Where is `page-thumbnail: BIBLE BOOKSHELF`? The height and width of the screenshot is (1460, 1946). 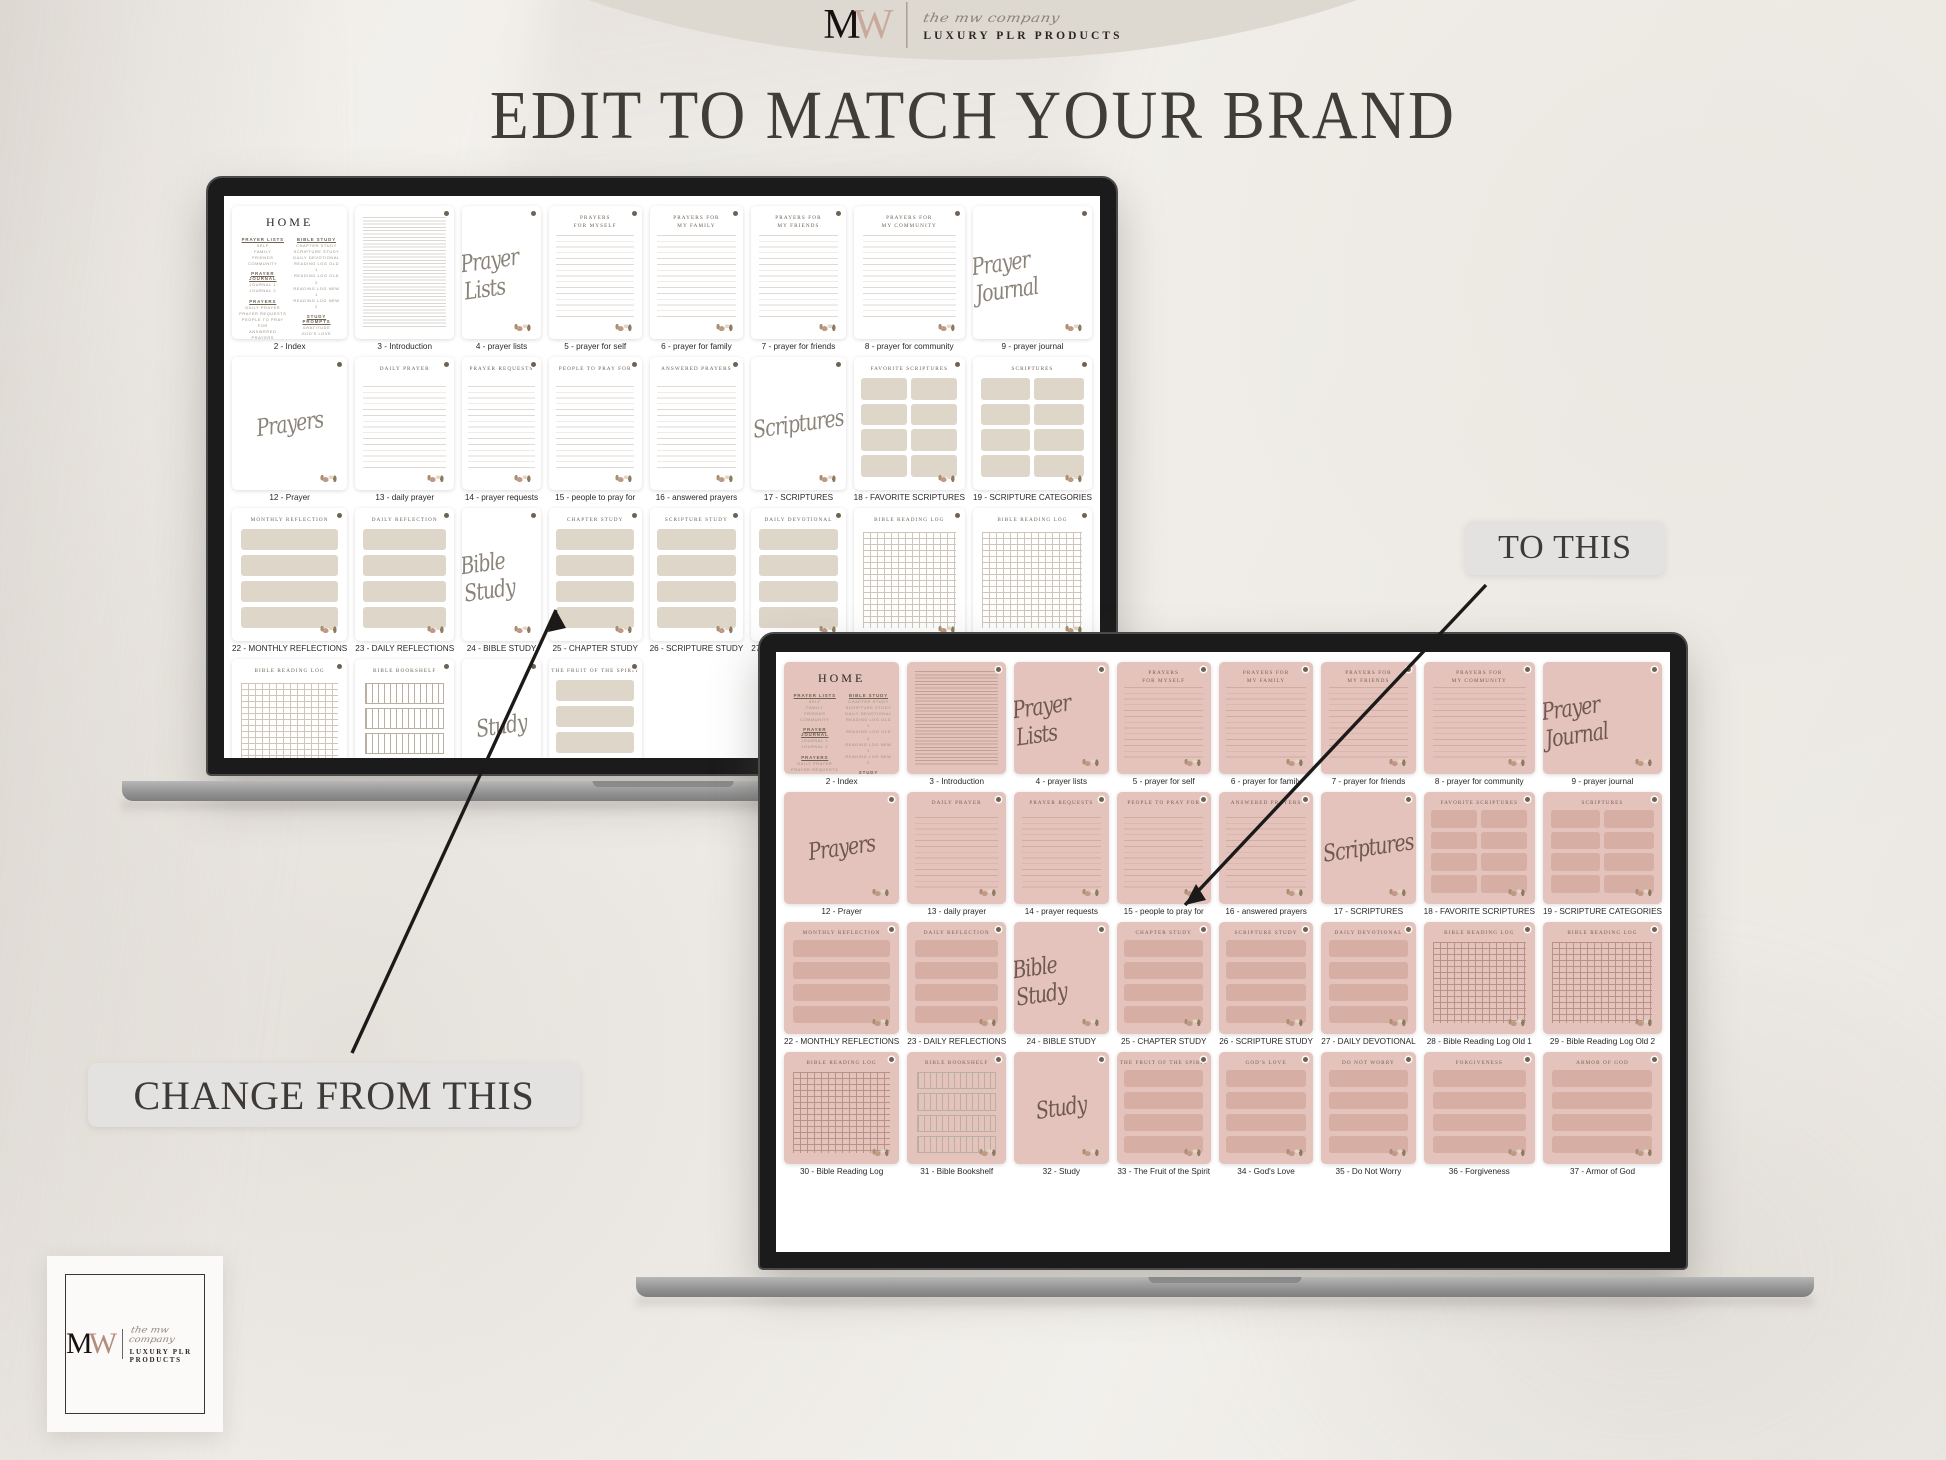
page-thumbnail: BIBLE BOOKSHELF is located at coordinates (405, 708).